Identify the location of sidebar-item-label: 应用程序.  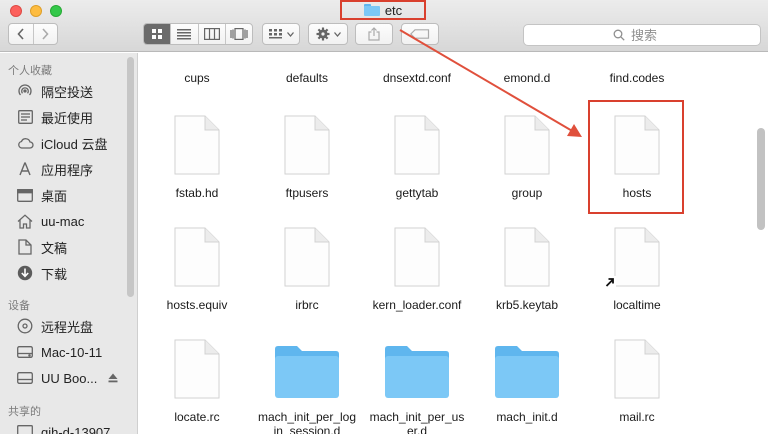
(67, 170).